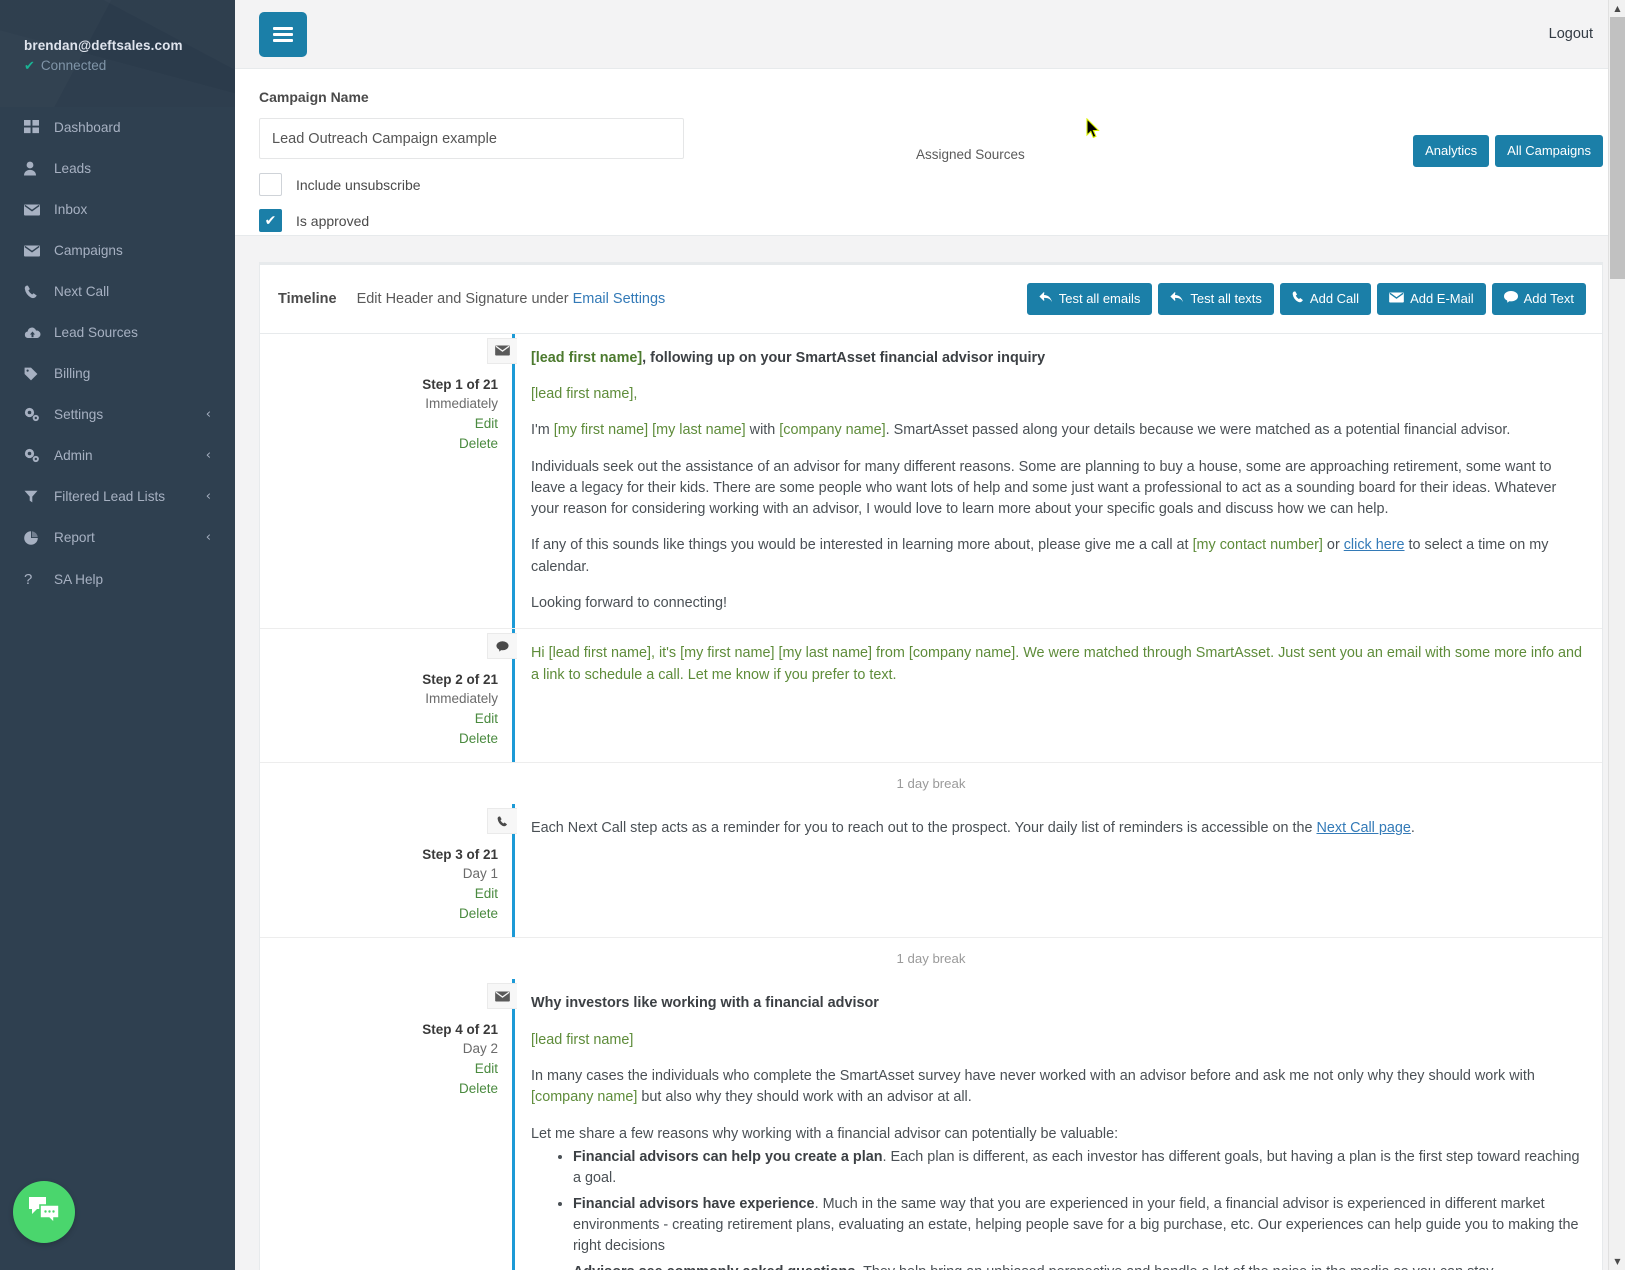 This screenshot has width=1625, height=1270. Describe the element at coordinates (699, 430) in the screenshot. I see `placeholder-token: [my last name]` at that location.